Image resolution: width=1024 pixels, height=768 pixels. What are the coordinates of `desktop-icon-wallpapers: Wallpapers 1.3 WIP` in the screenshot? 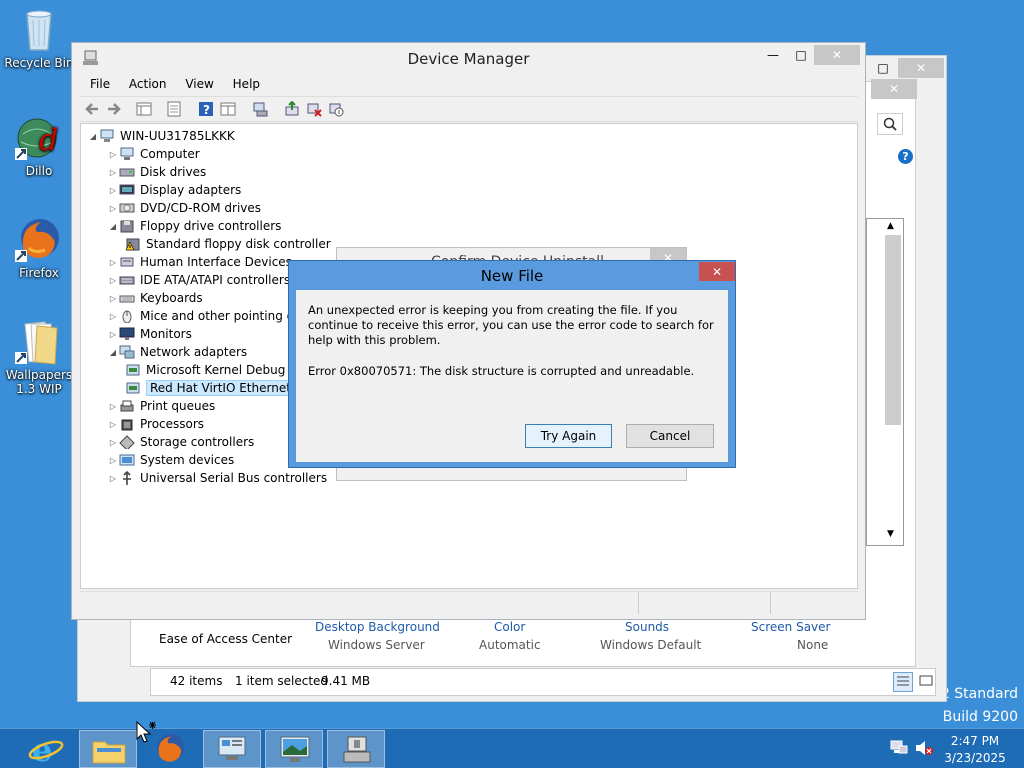 It's located at (39, 357).